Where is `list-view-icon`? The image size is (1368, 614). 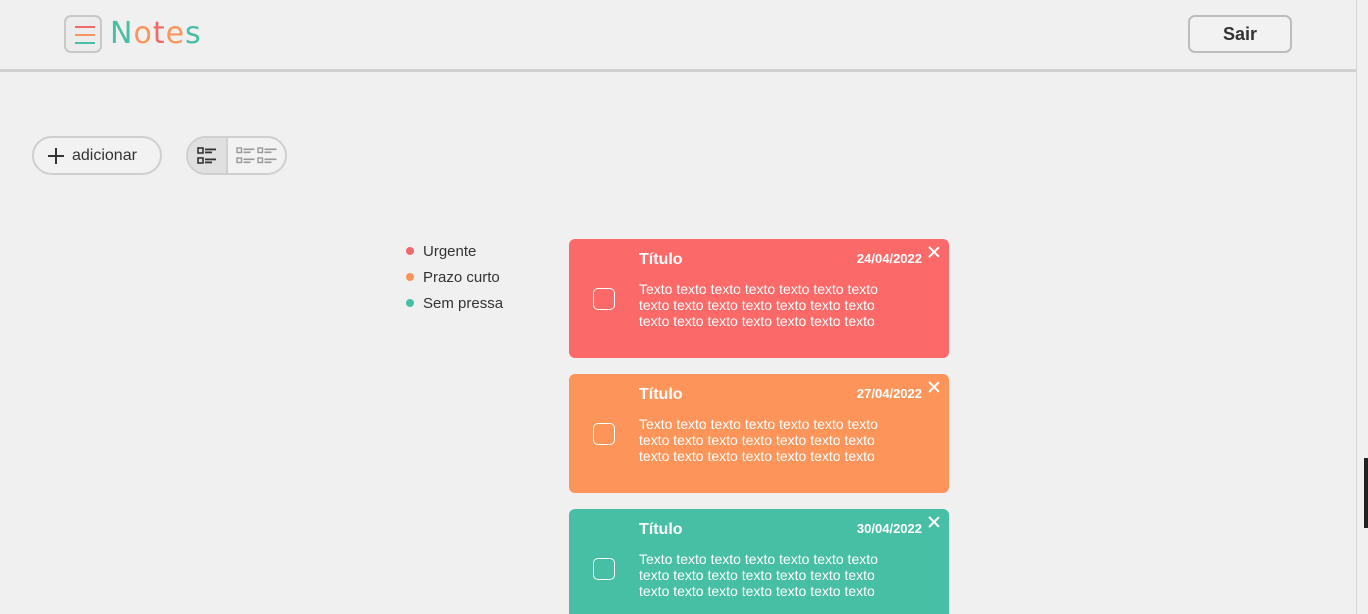
list-view-icon is located at coordinates (206, 155).